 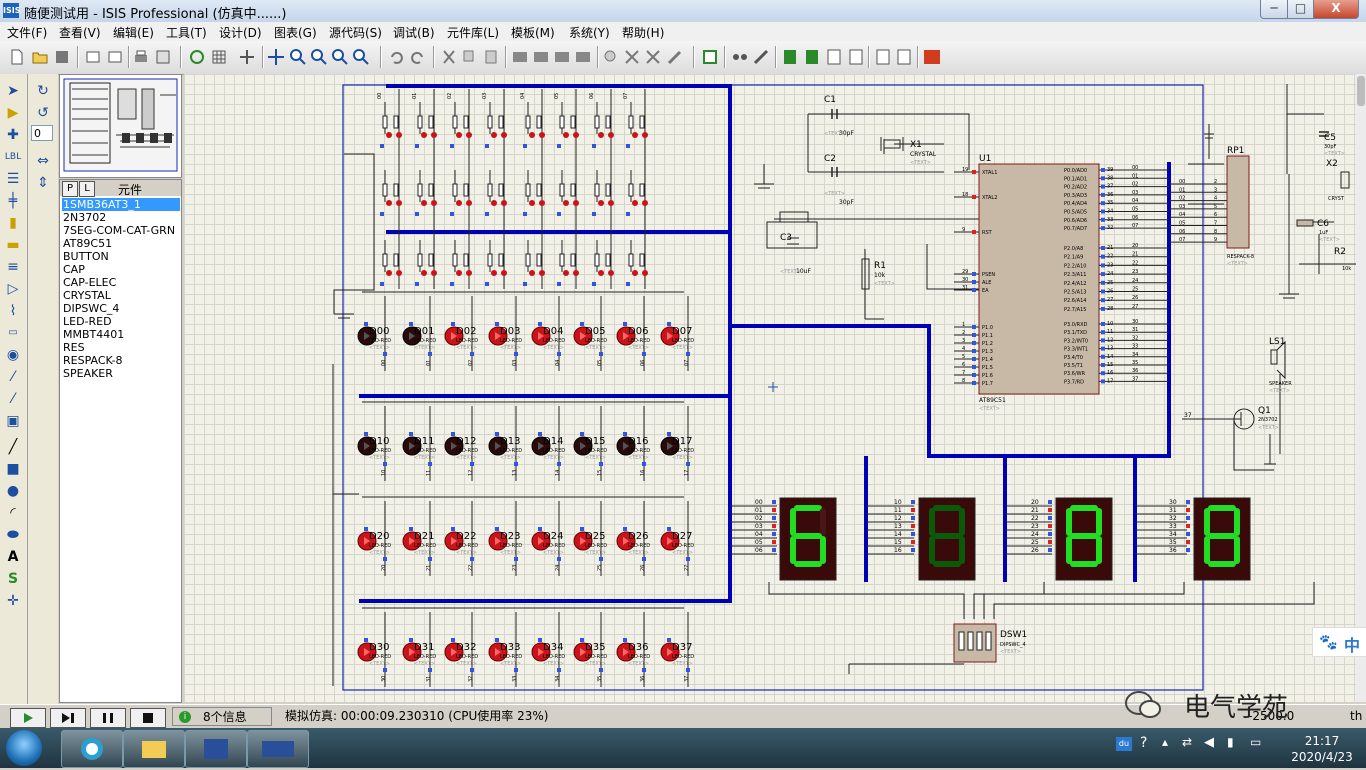 I want to click on taskbar-browser, so click(x=92, y=749).